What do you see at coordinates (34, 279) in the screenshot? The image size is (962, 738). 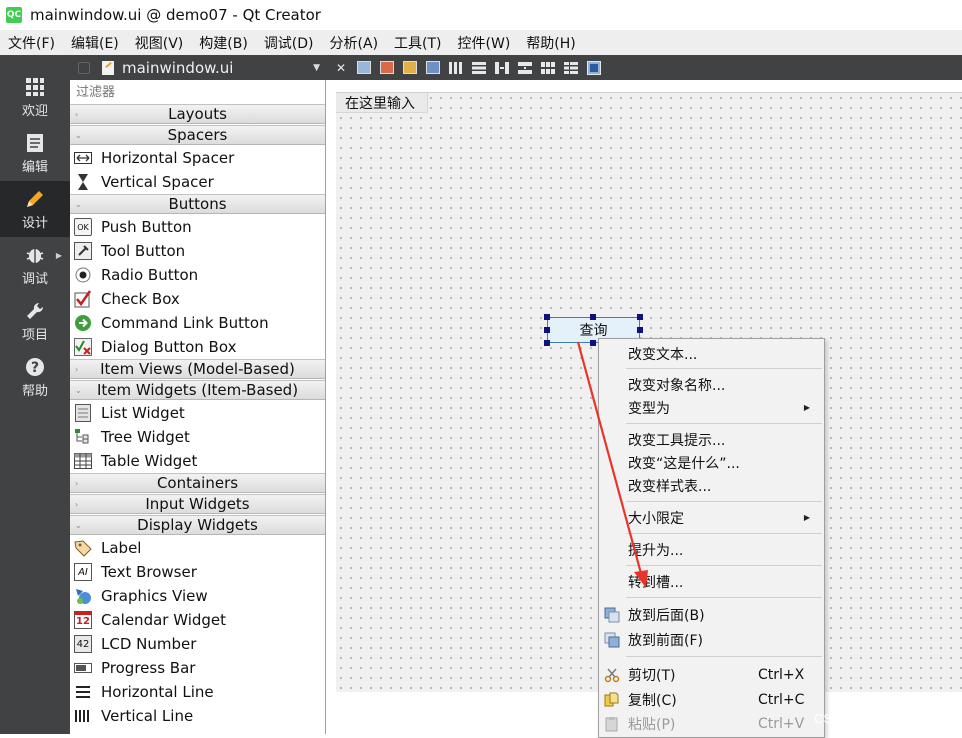 I see `mode-label: 调试` at bounding box center [34, 279].